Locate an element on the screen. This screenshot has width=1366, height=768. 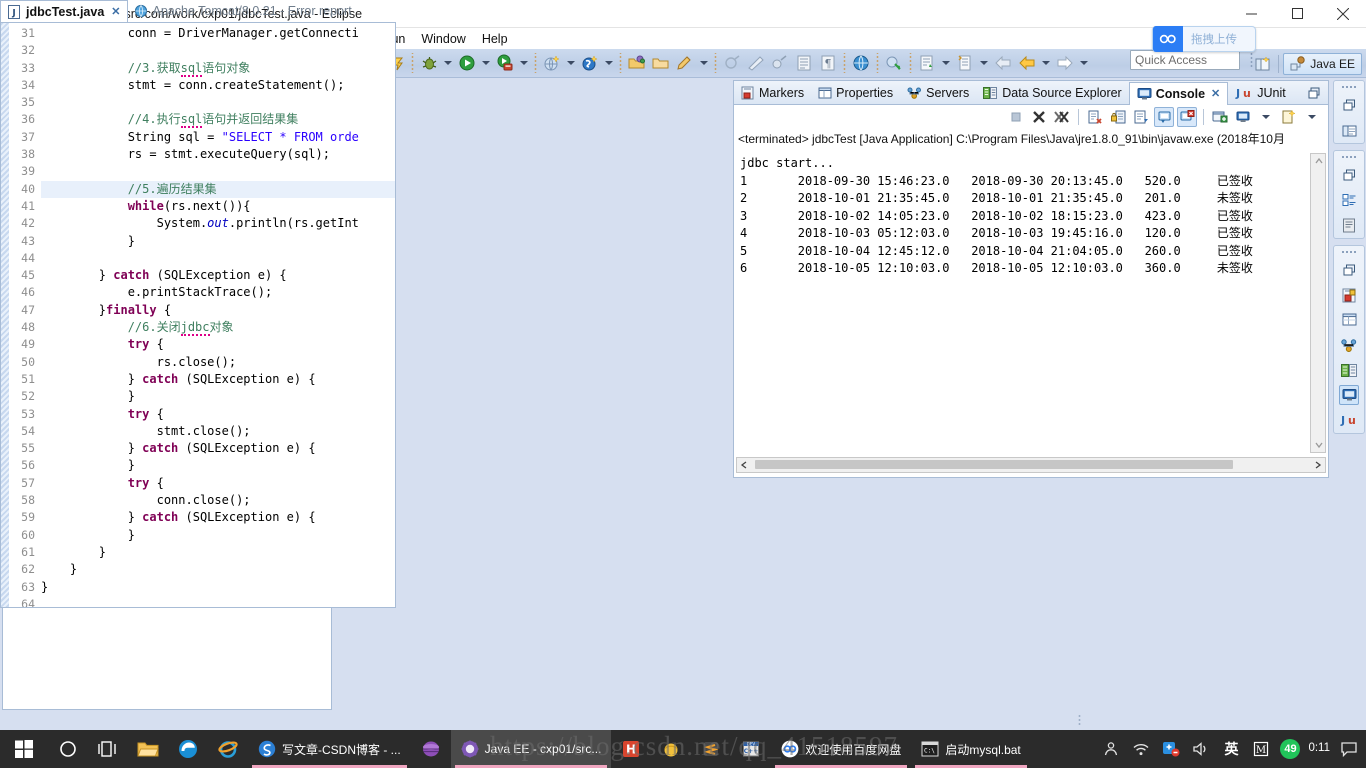
forward-dropdown-arrow is located at coordinates (1046, 63).